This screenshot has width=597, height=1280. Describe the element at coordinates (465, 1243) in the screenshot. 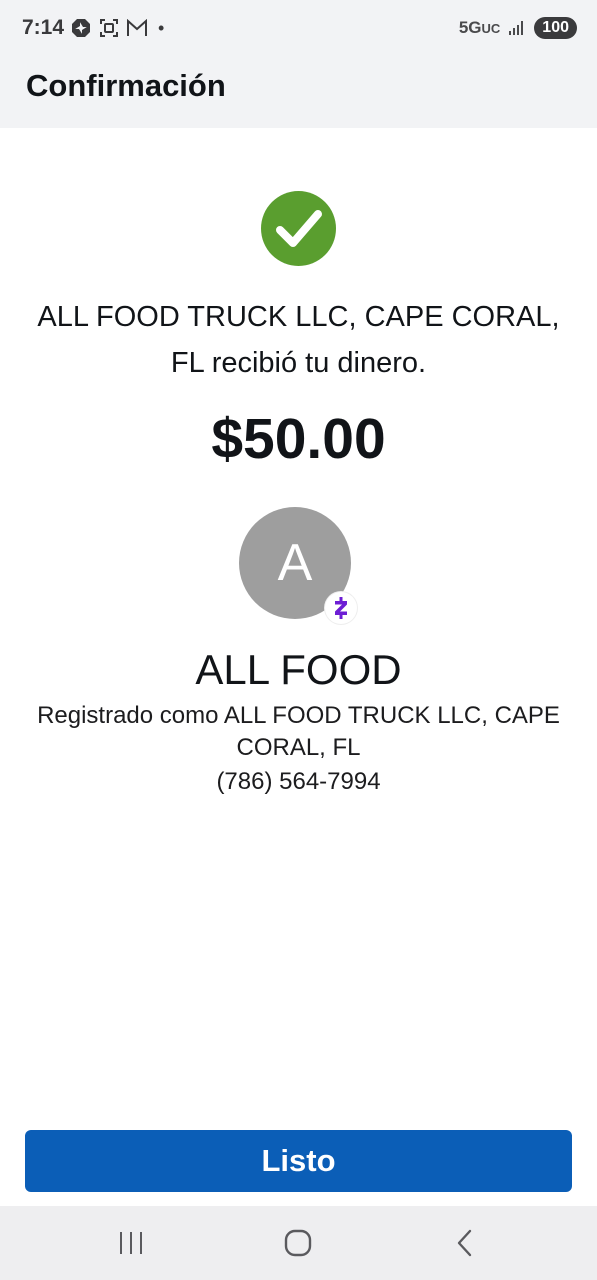

I see `back-icon` at that location.